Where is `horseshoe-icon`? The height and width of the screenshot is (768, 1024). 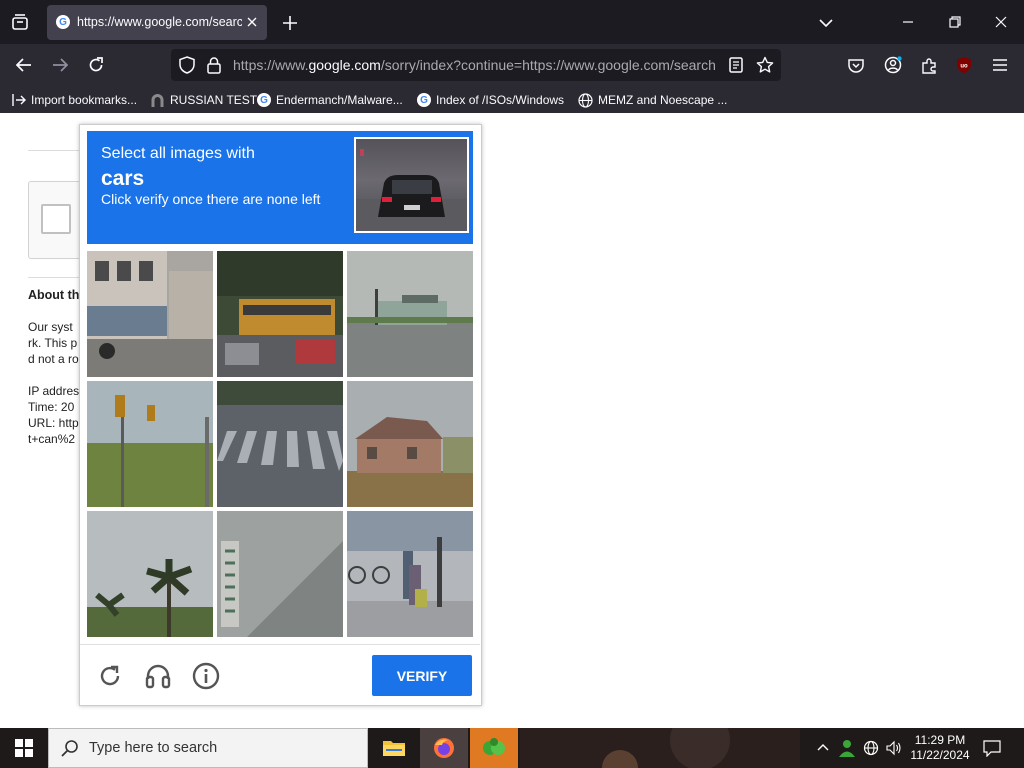 horseshoe-icon is located at coordinates (157, 100).